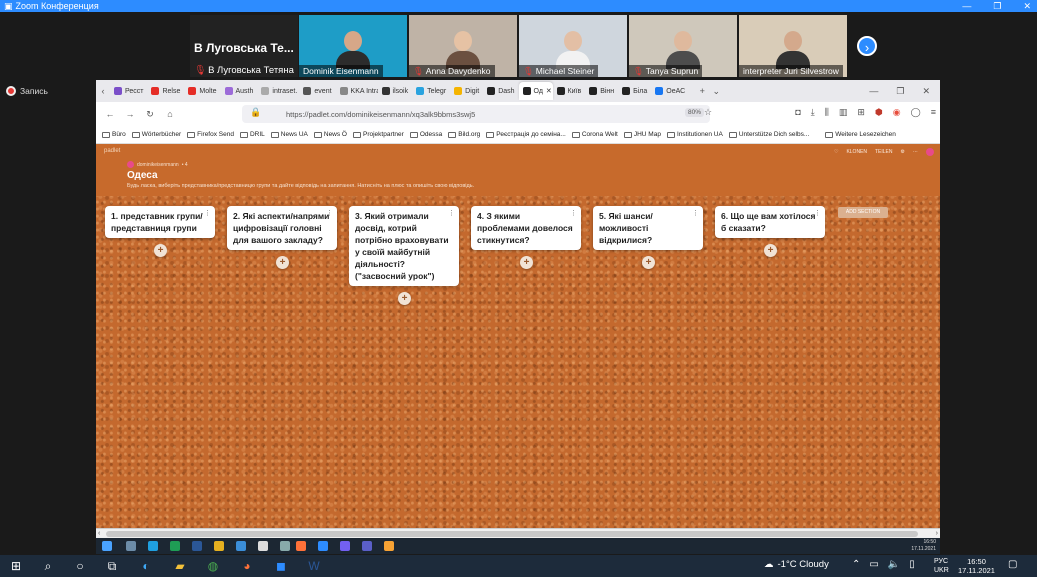 This screenshot has height=577, width=1037. Describe the element at coordinates (827, 112) in the screenshot. I see `library-icon: ⫼` at that location.